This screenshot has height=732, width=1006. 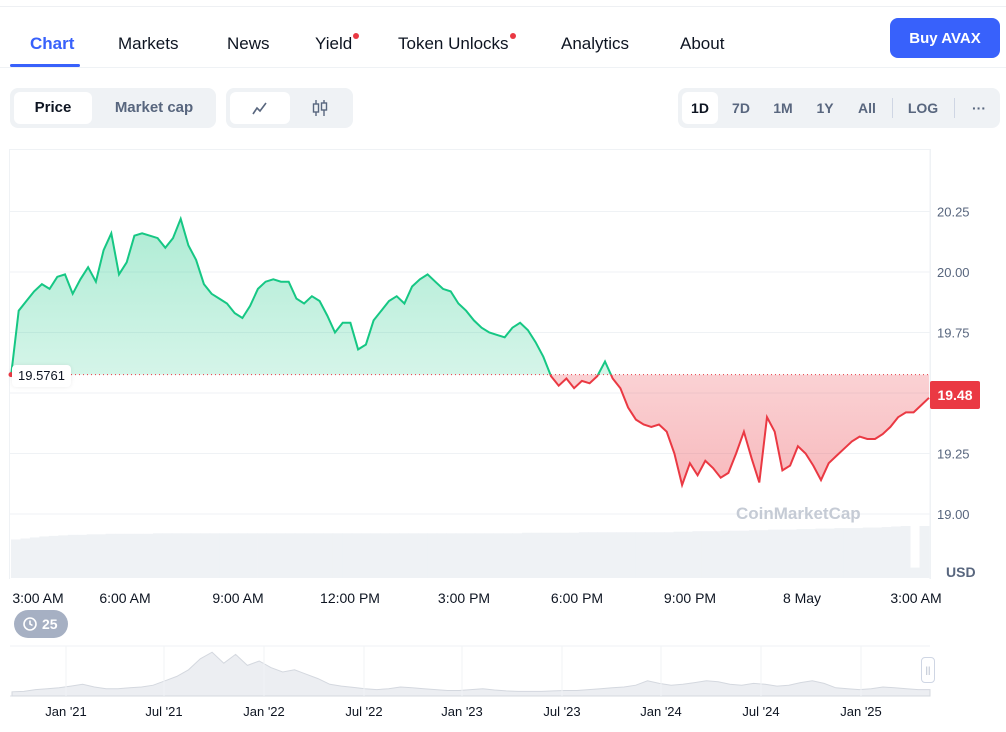 I want to click on navigator-tick-label: Jul '23, so click(x=562, y=711).